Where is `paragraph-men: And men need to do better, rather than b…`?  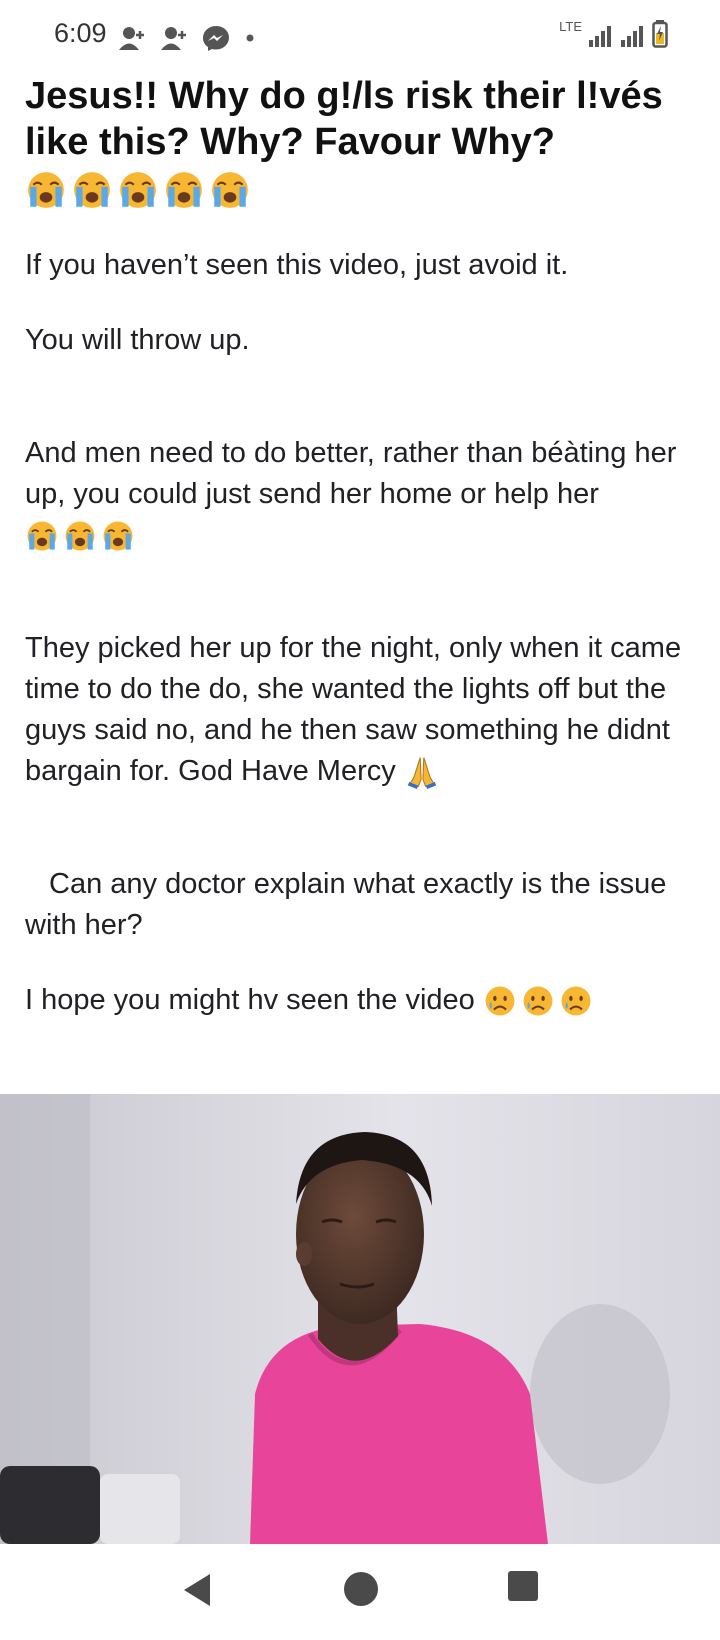
paragraph-men: And men need to do better, rather than b… is located at coordinates (361, 494).